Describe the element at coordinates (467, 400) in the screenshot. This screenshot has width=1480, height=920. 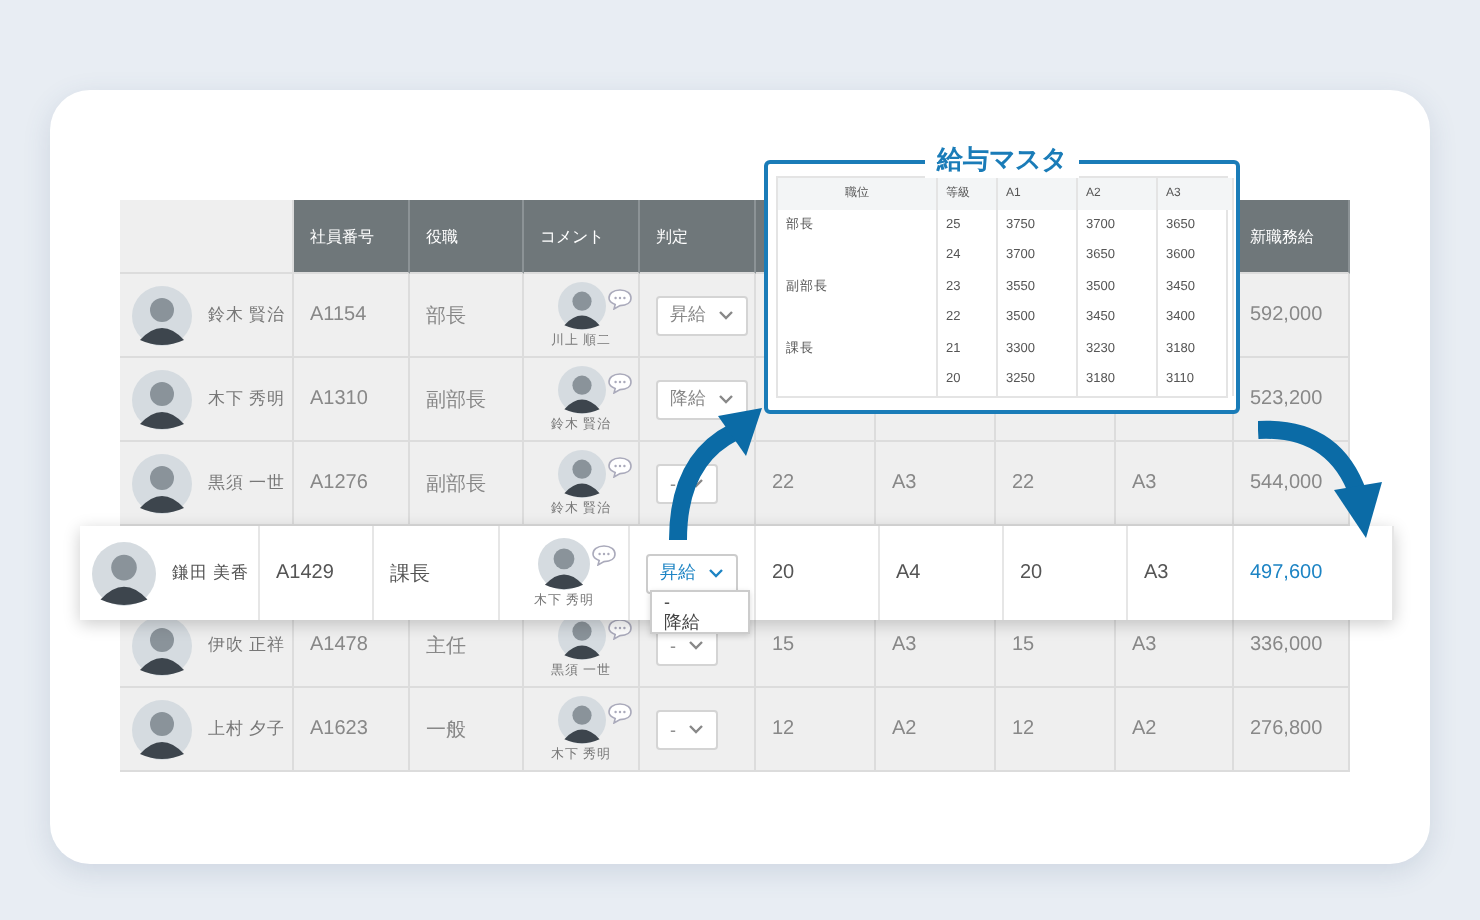
I see `table-cell: 副部長` at that location.